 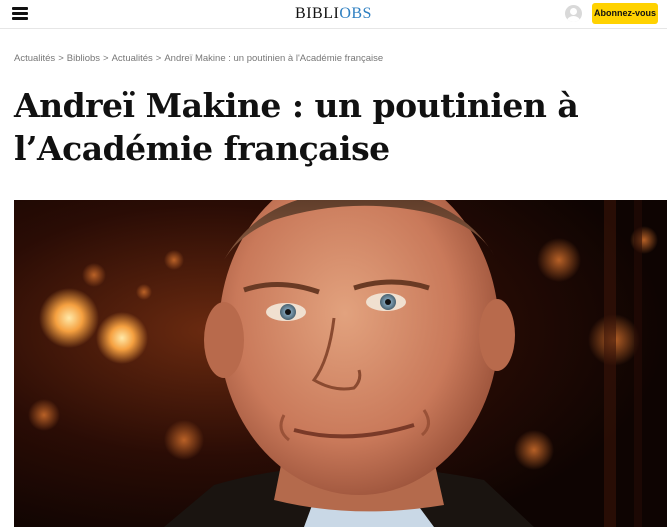 What do you see at coordinates (83, 58) in the screenshot?
I see `breadcrumb-item-bibliobs: Bibliobs` at bounding box center [83, 58].